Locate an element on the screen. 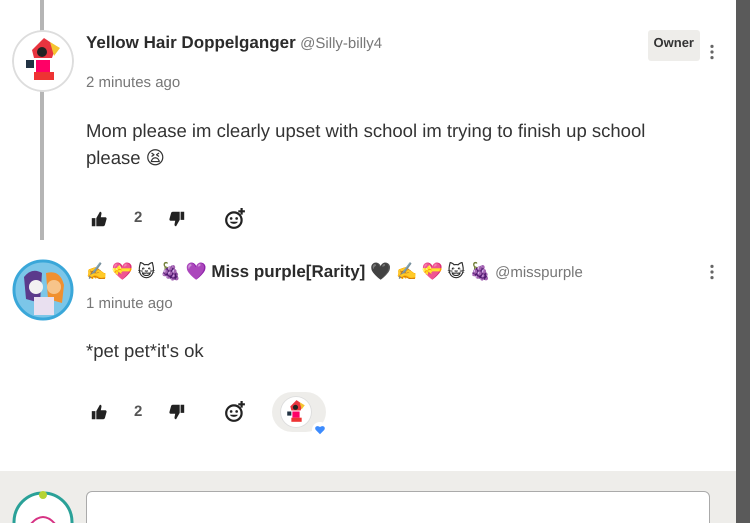 The height and width of the screenshot is (523, 750). comment-input-field is located at coordinates (398, 507).